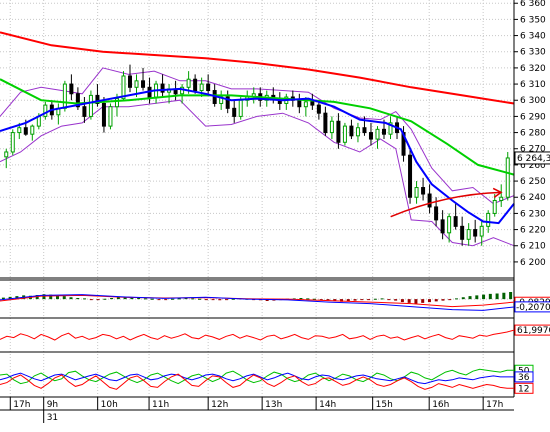 The height and width of the screenshot is (432, 550). What do you see at coordinates (273, 405) in the screenshot?
I see `x-tick-label: 13h` at bounding box center [273, 405].